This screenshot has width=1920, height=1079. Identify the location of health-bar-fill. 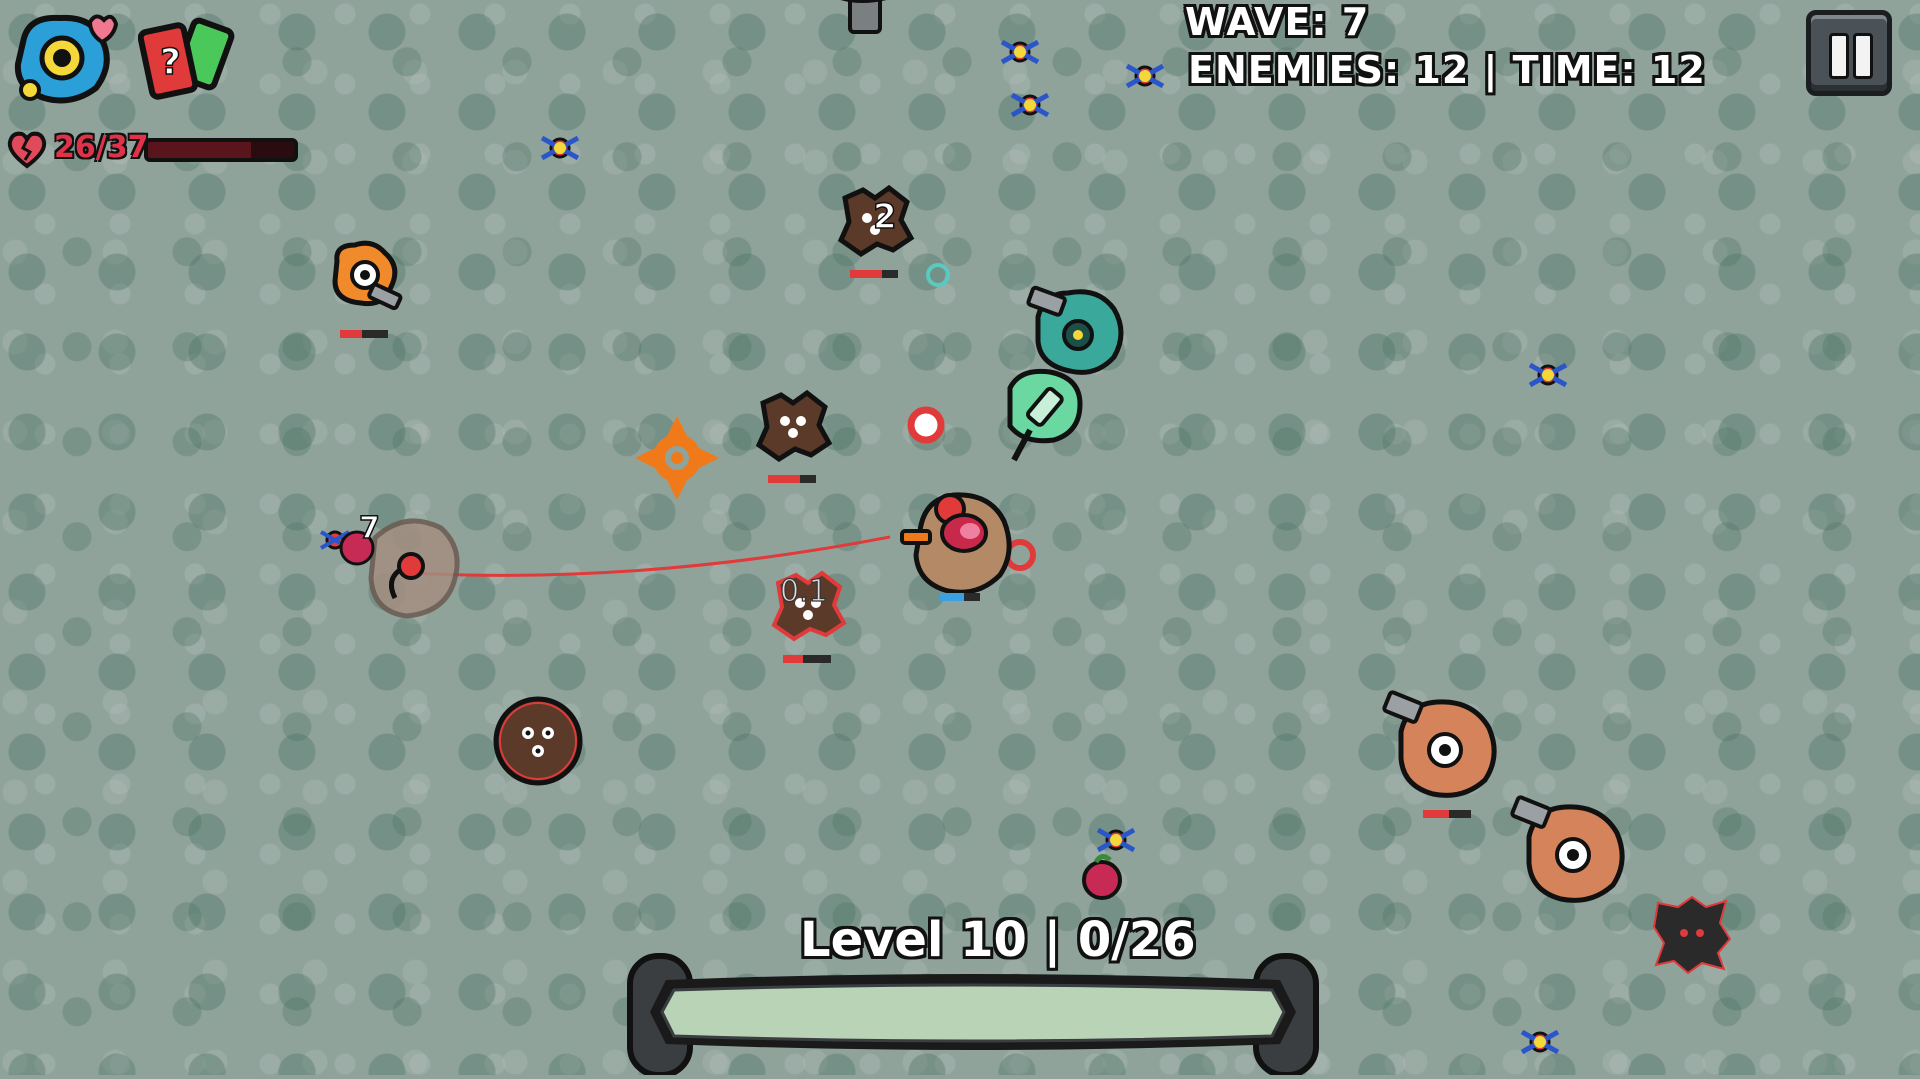
(199, 150).